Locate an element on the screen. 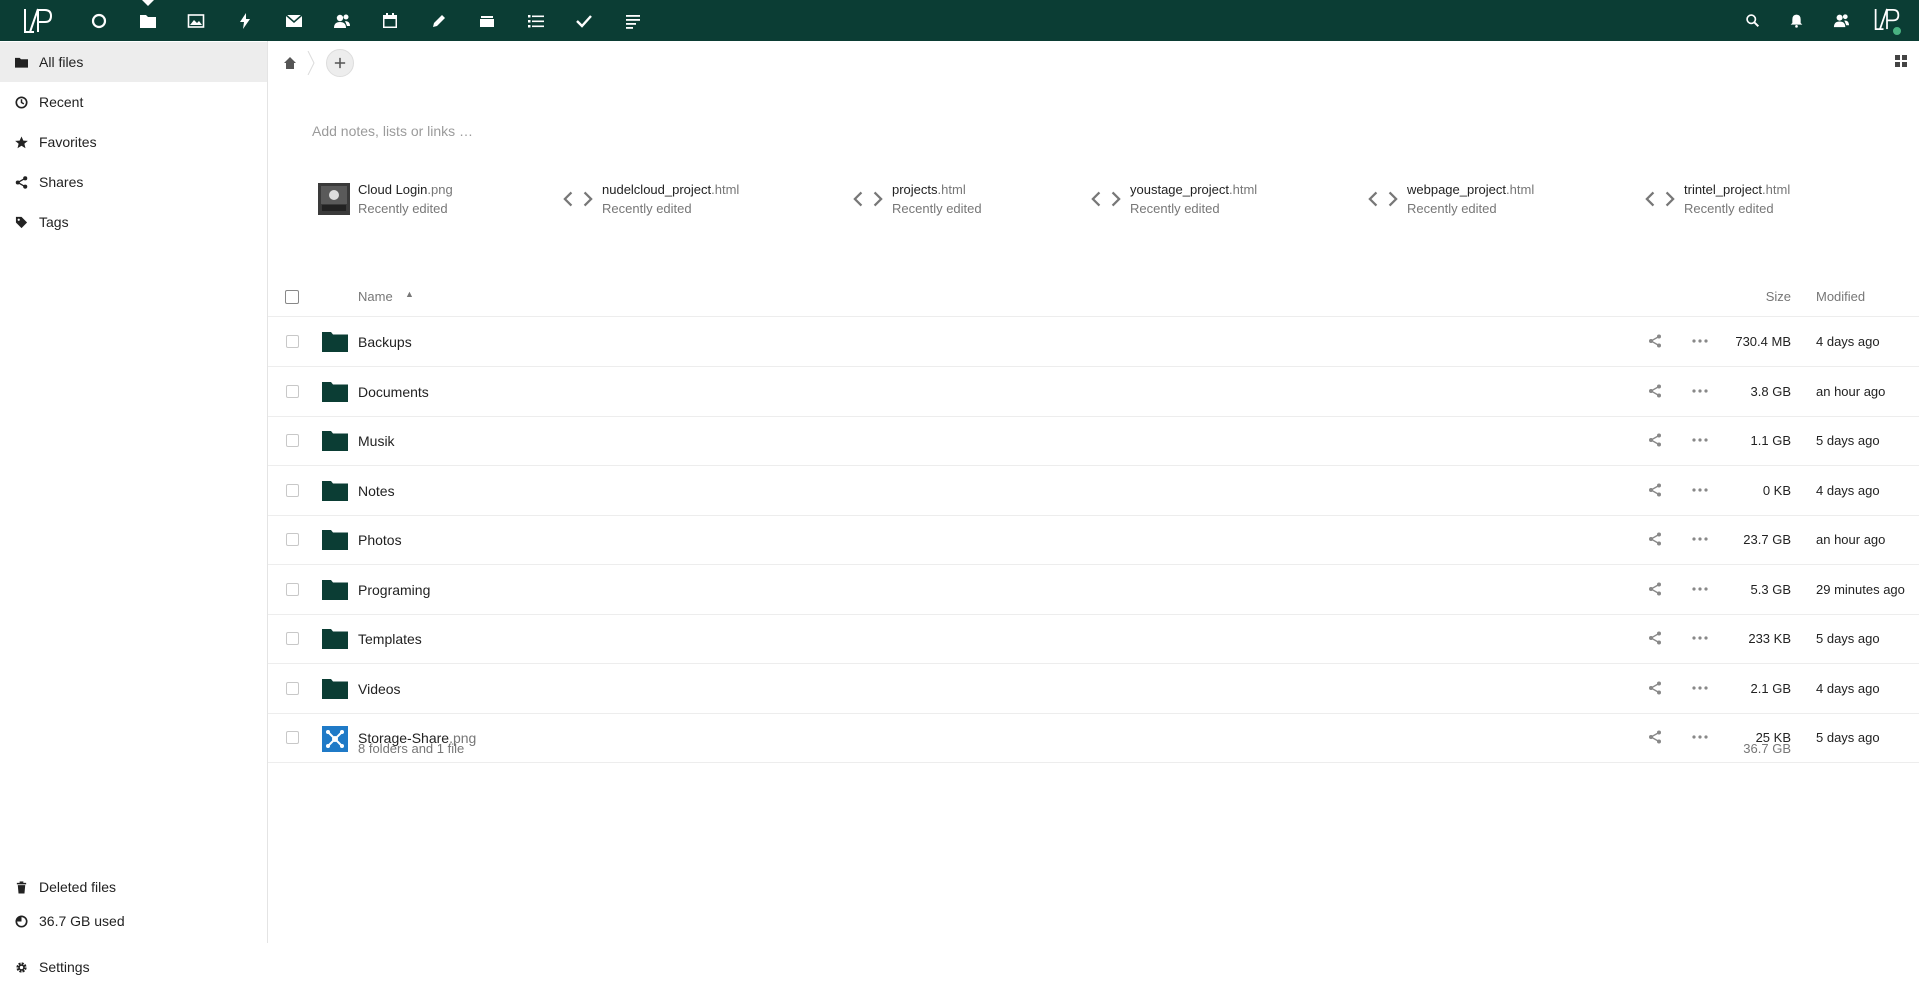 The height and width of the screenshot is (987, 1919). file-name: Photos is located at coordinates (380, 540).